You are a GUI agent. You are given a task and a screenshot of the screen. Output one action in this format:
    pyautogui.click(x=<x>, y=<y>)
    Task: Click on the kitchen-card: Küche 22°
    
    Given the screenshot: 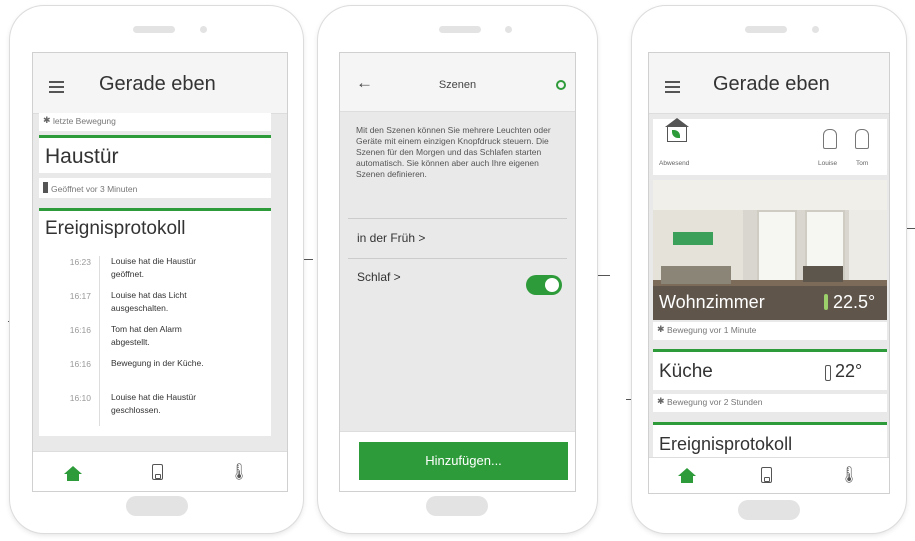 What is the action you would take?
    pyautogui.click(x=770, y=371)
    